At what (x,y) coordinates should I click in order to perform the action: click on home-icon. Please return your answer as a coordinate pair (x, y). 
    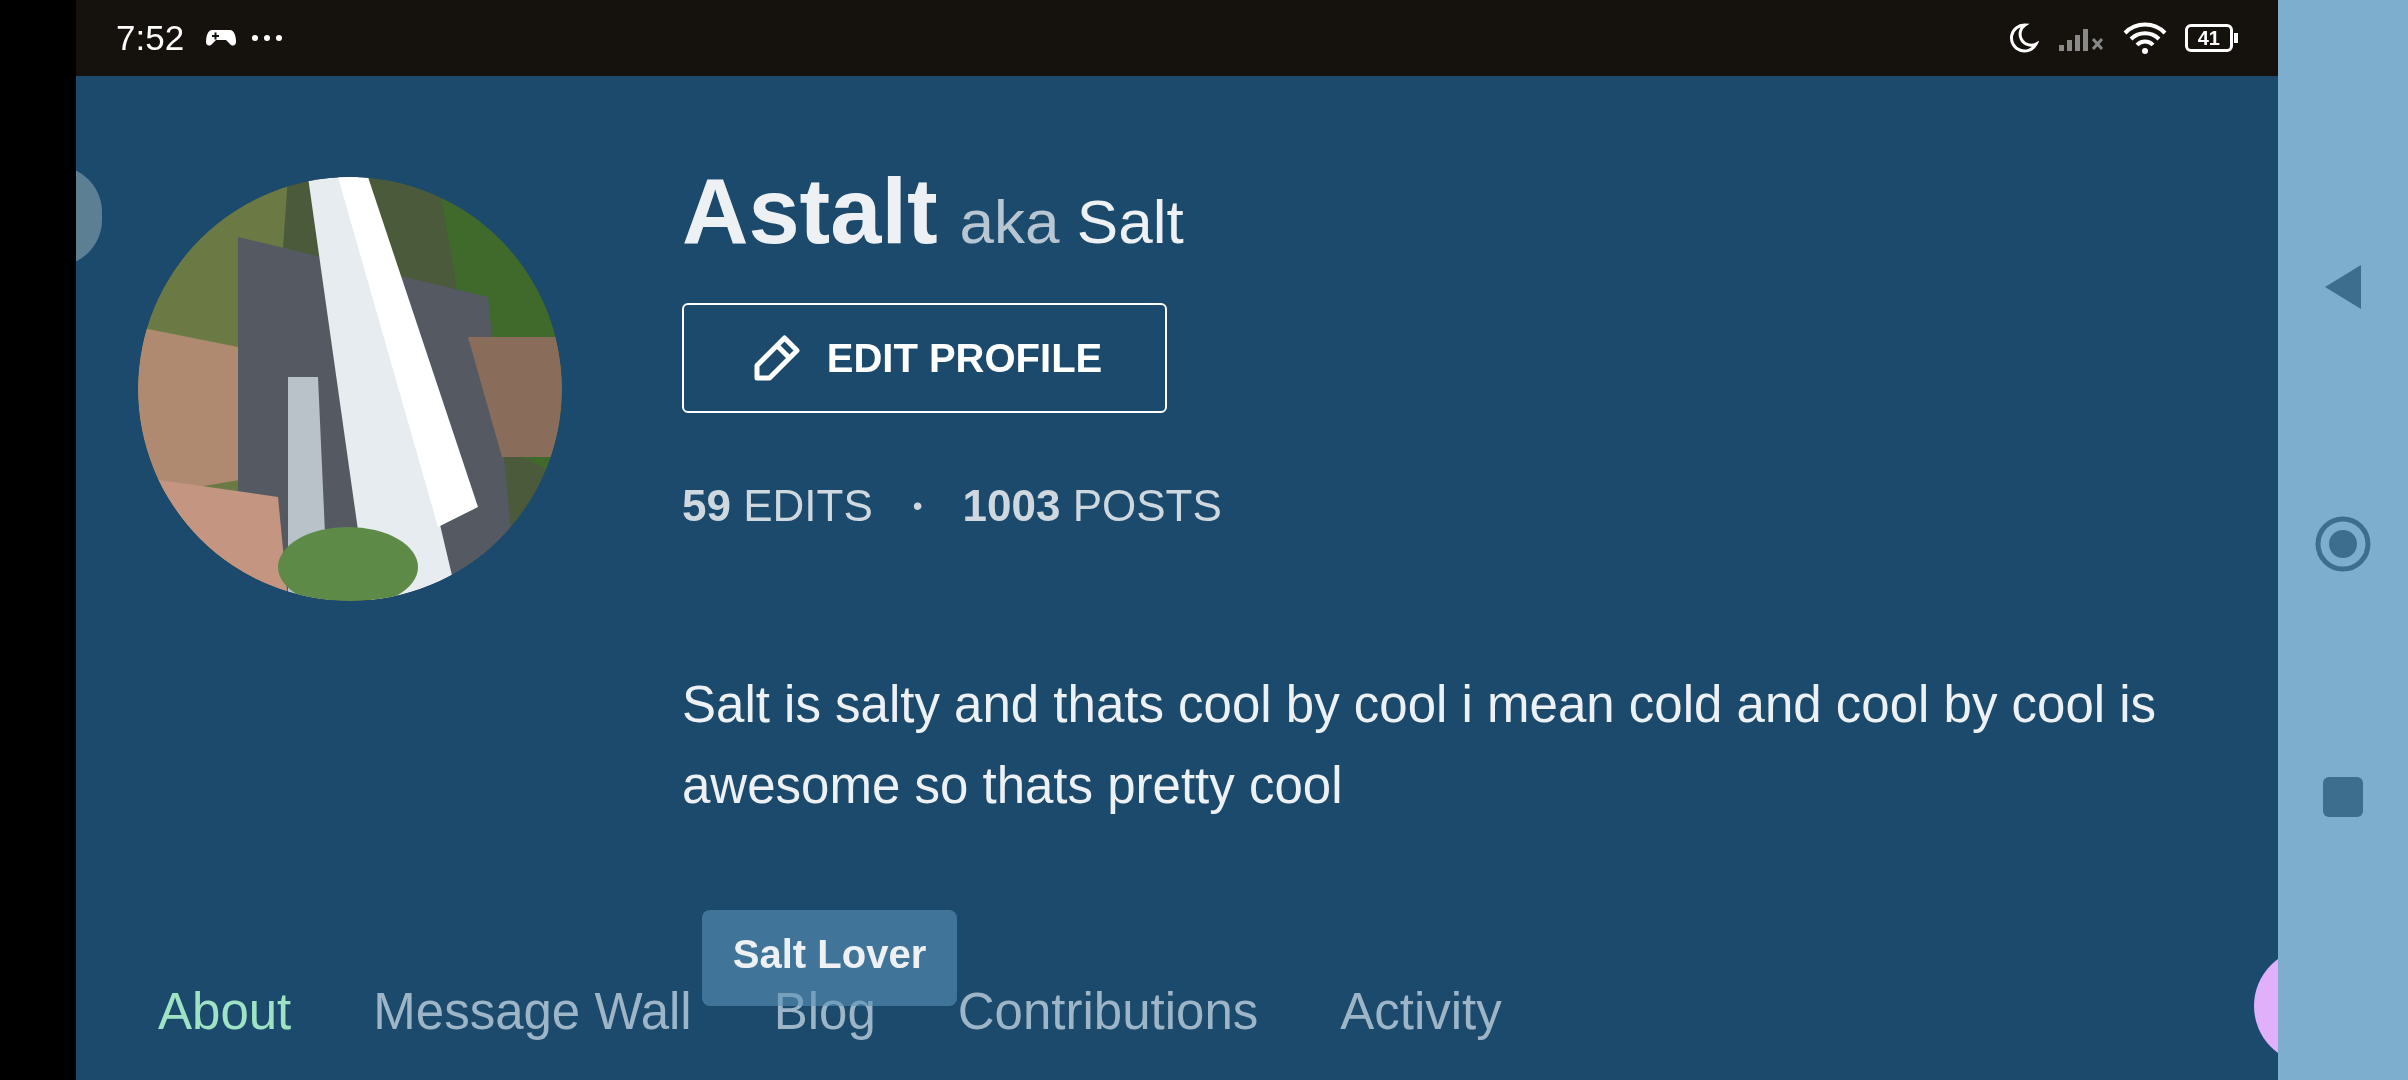
    Looking at the image, I should click on (2343, 544).